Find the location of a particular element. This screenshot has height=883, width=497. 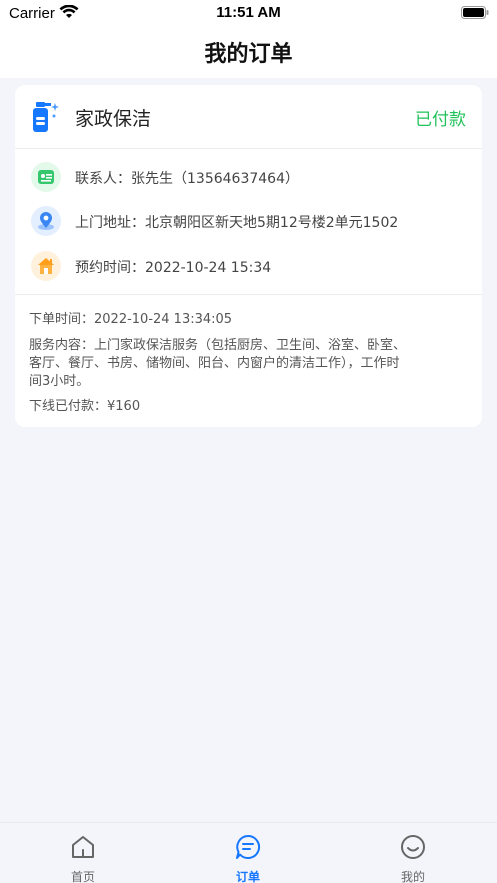

contact-row: 联系人：张先生（13564637464） is located at coordinates (248, 180).